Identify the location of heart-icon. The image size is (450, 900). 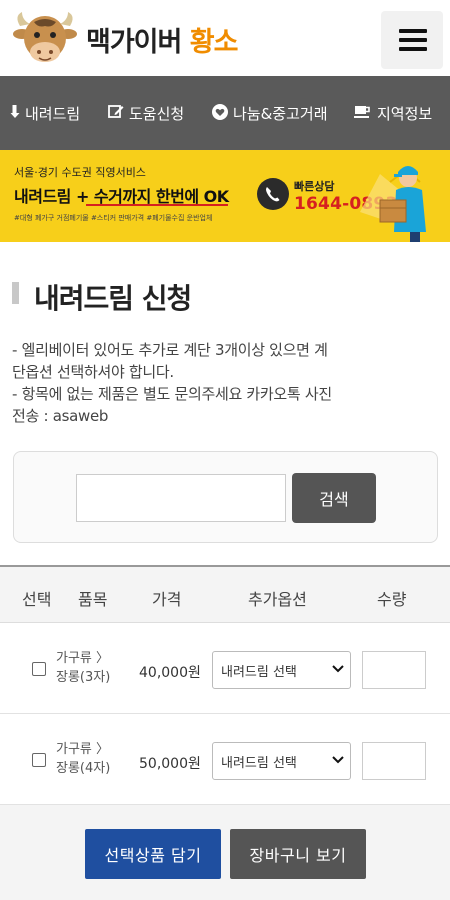
(220, 113).